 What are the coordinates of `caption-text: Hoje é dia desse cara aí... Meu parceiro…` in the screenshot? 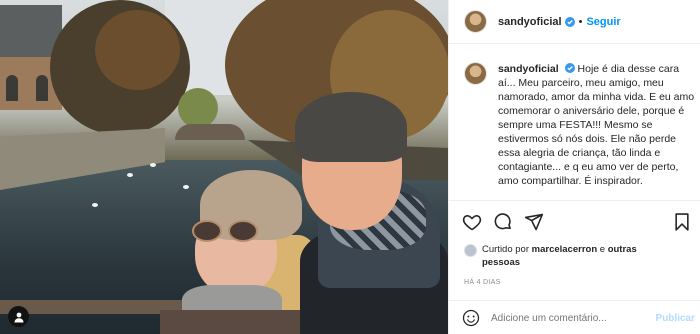 It's located at (596, 125).